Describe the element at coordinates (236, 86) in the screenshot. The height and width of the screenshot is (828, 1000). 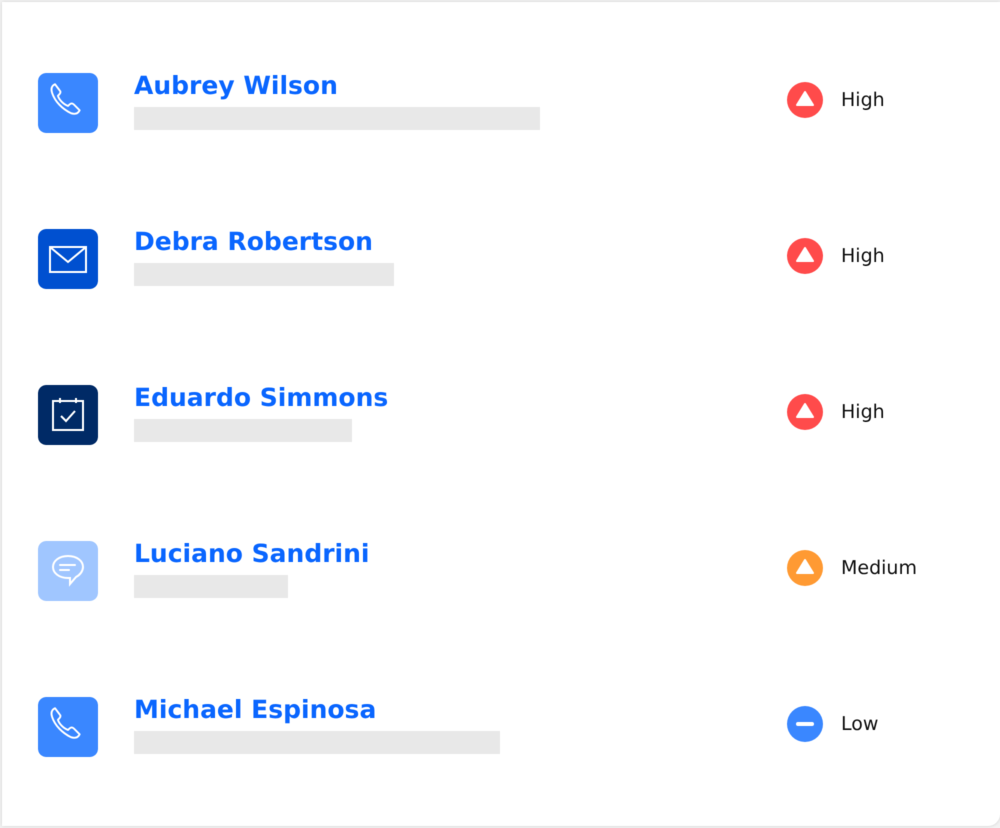
I see `contact-name: Aubrey Wilson` at that location.